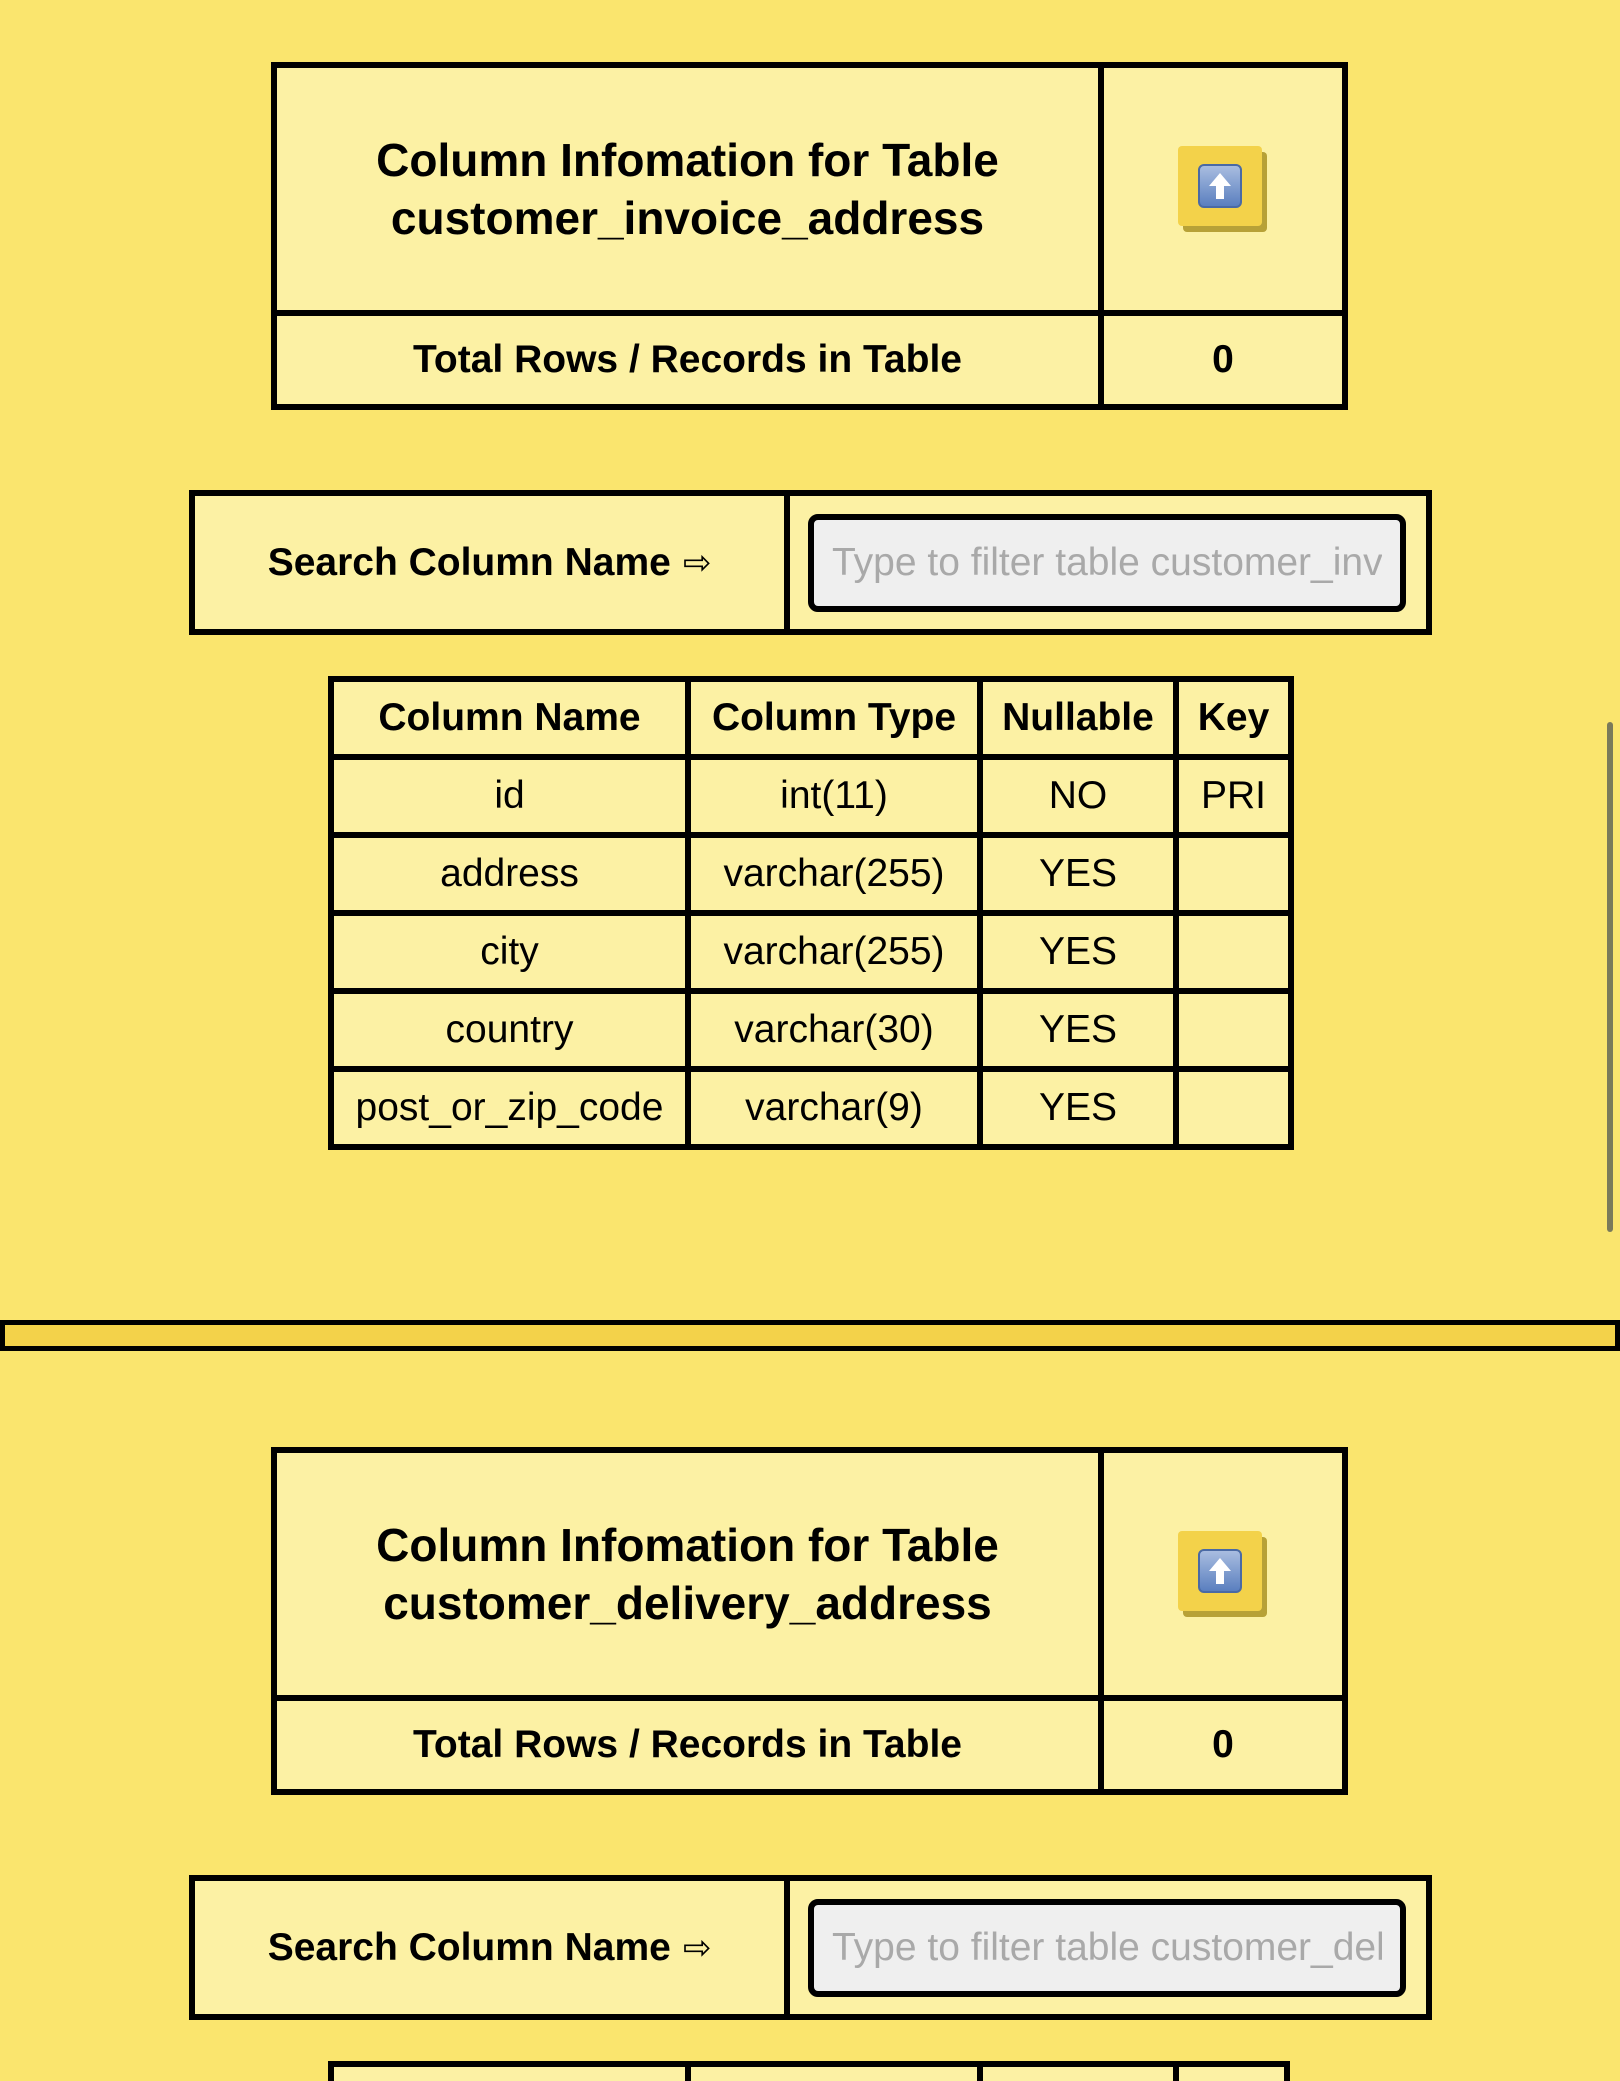 Image resolution: width=1620 pixels, height=2081 pixels. I want to click on column-header-type: Column Type, so click(834, 718).